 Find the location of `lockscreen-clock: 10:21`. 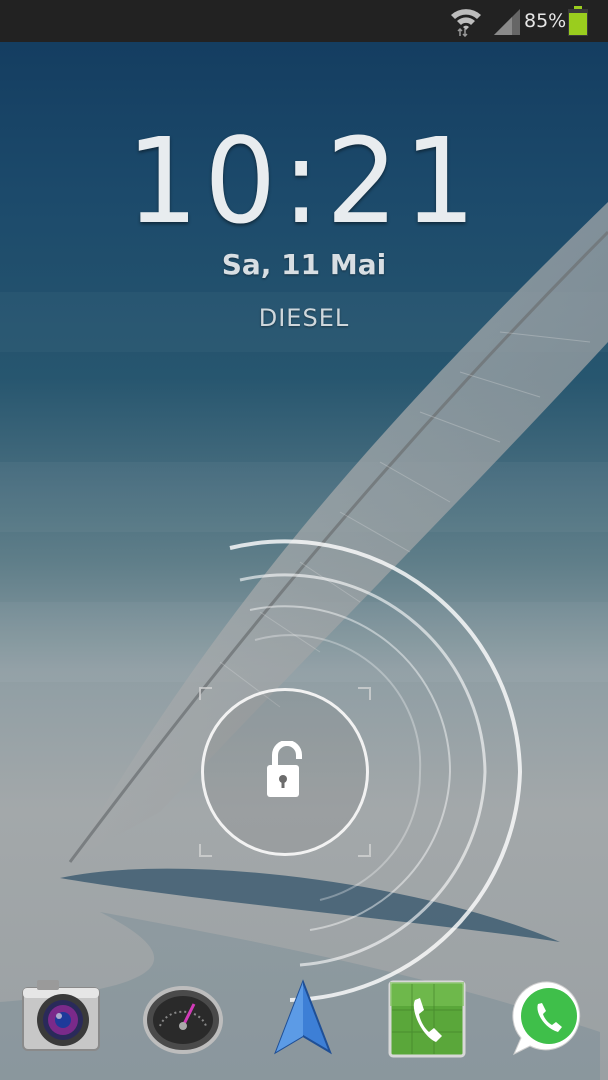

lockscreen-clock: 10:21 is located at coordinates (304, 181).